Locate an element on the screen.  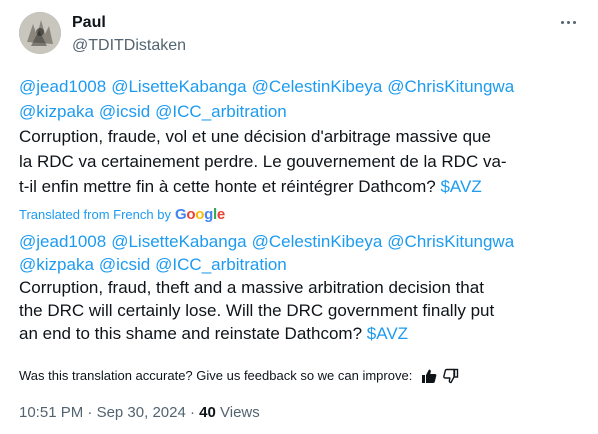
tweet-time: 10:51 PM is located at coordinates (51, 412).